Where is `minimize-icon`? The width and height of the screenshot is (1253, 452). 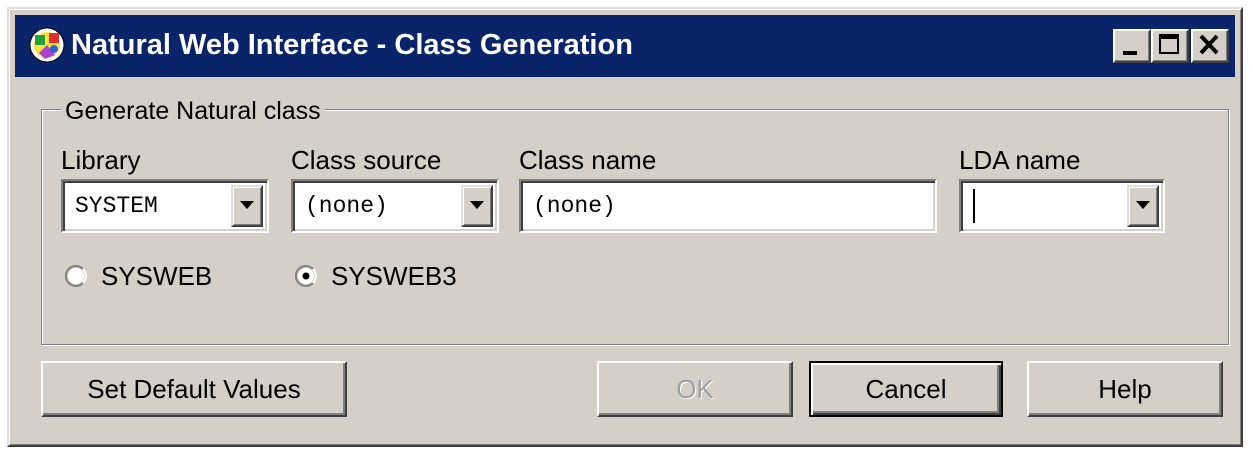 minimize-icon is located at coordinates (1130, 53).